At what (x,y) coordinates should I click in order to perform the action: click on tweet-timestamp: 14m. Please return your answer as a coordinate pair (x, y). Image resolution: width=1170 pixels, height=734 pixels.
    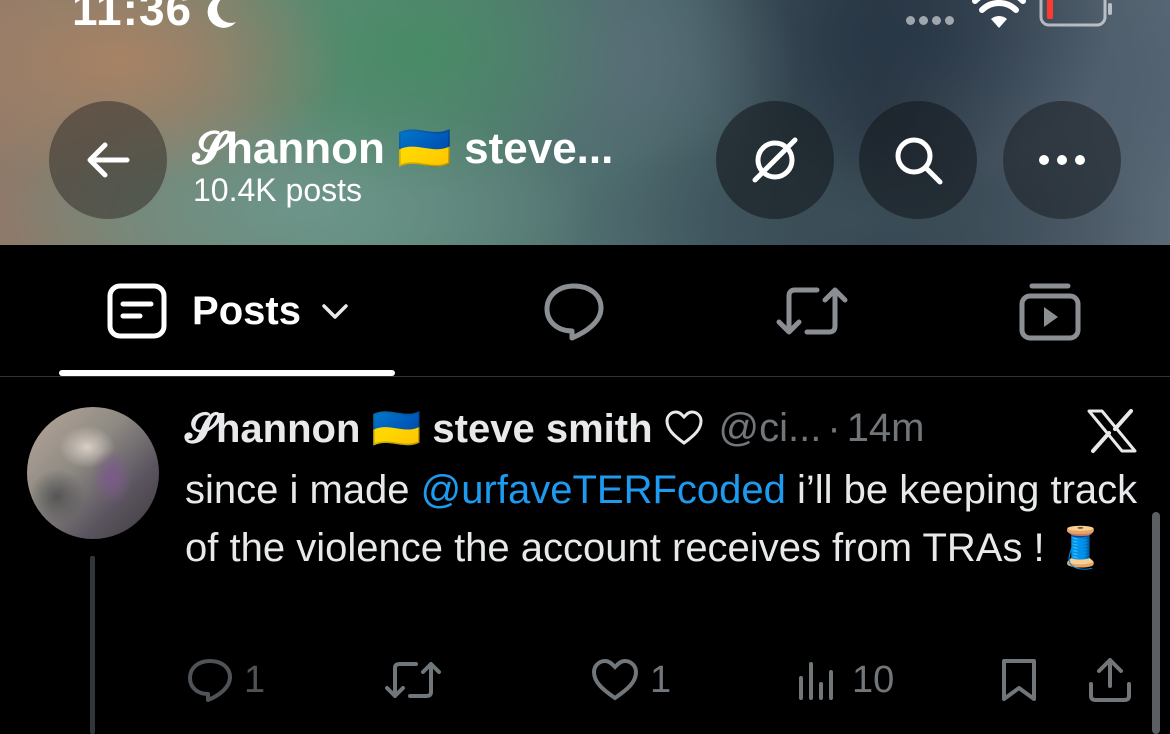
    Looking at the image, I should click on (886, 428).